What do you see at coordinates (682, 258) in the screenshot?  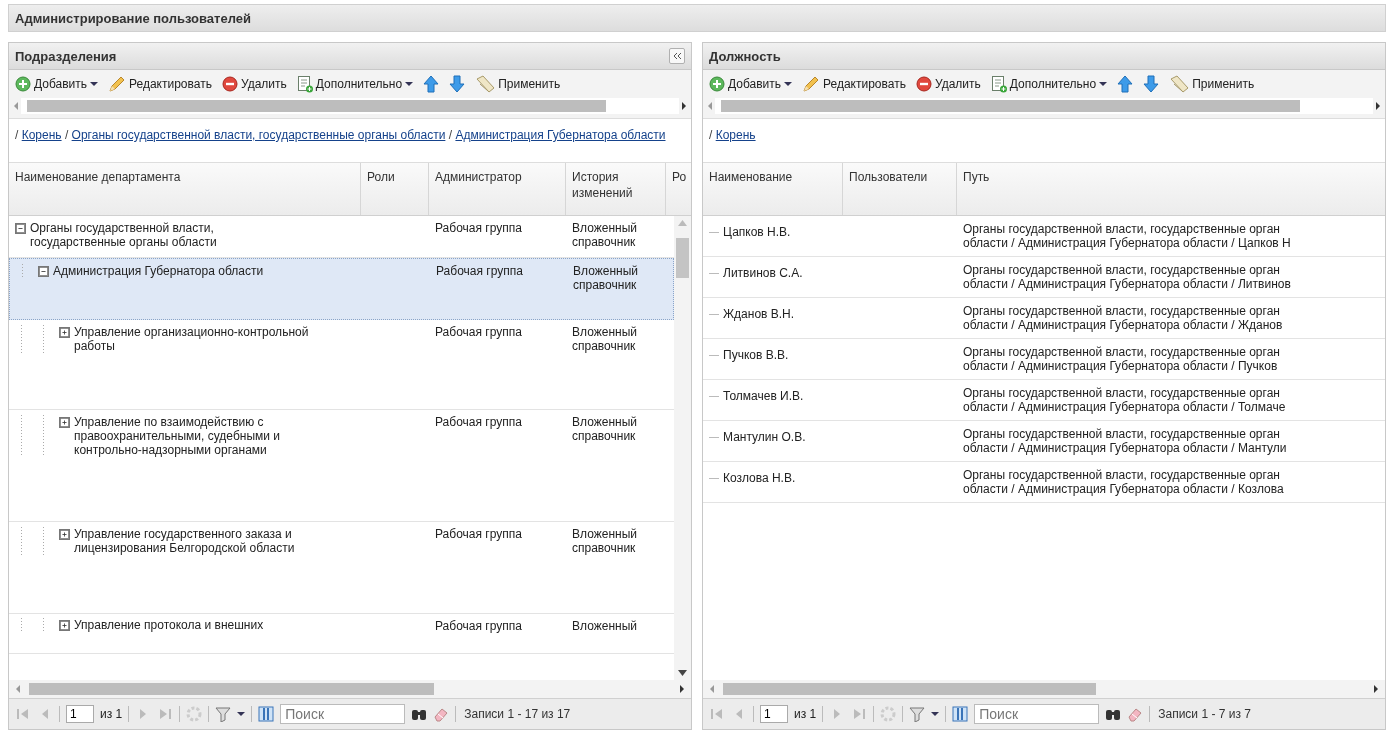 I see `vertical-scrollbar` at bounding box center [682, 258].